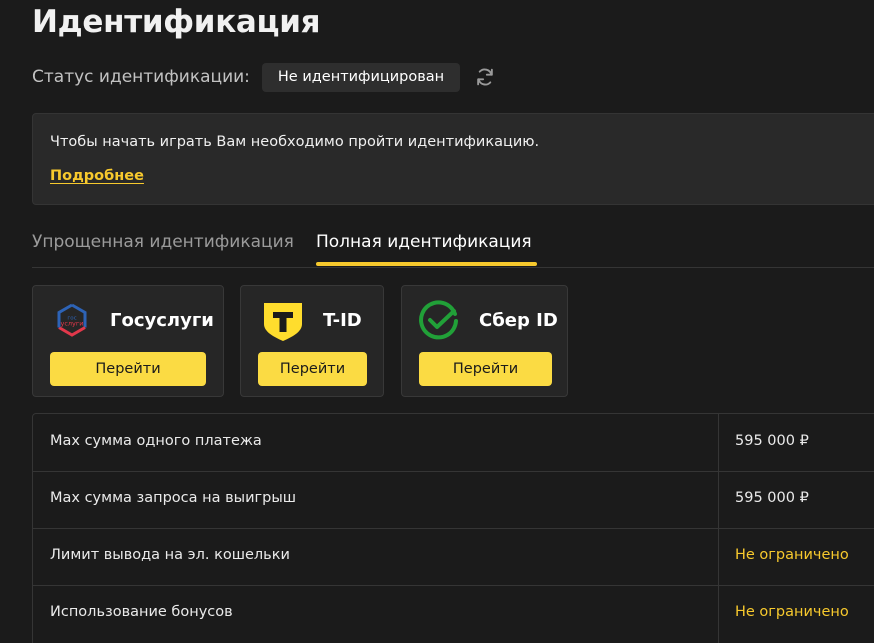 The image size is (874, 643). What do you see at coordinates (361, 77) in the screenshot?
I see `status-badge: Не идентифицирован` at bounding box center [361, 77].